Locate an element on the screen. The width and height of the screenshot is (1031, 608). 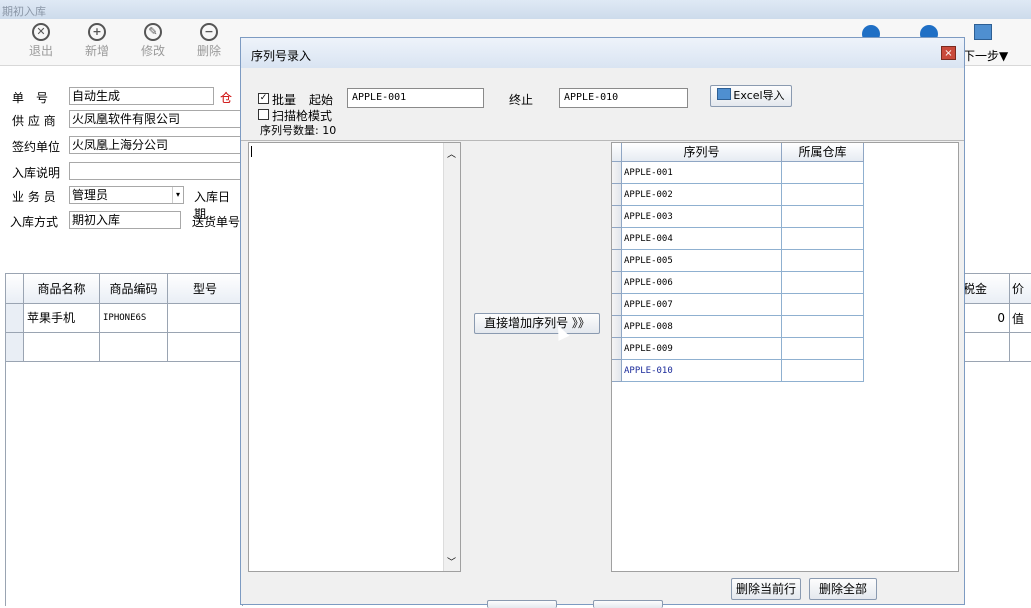
serial-cell: APPLE-001 is located at coordinates (702, 173).